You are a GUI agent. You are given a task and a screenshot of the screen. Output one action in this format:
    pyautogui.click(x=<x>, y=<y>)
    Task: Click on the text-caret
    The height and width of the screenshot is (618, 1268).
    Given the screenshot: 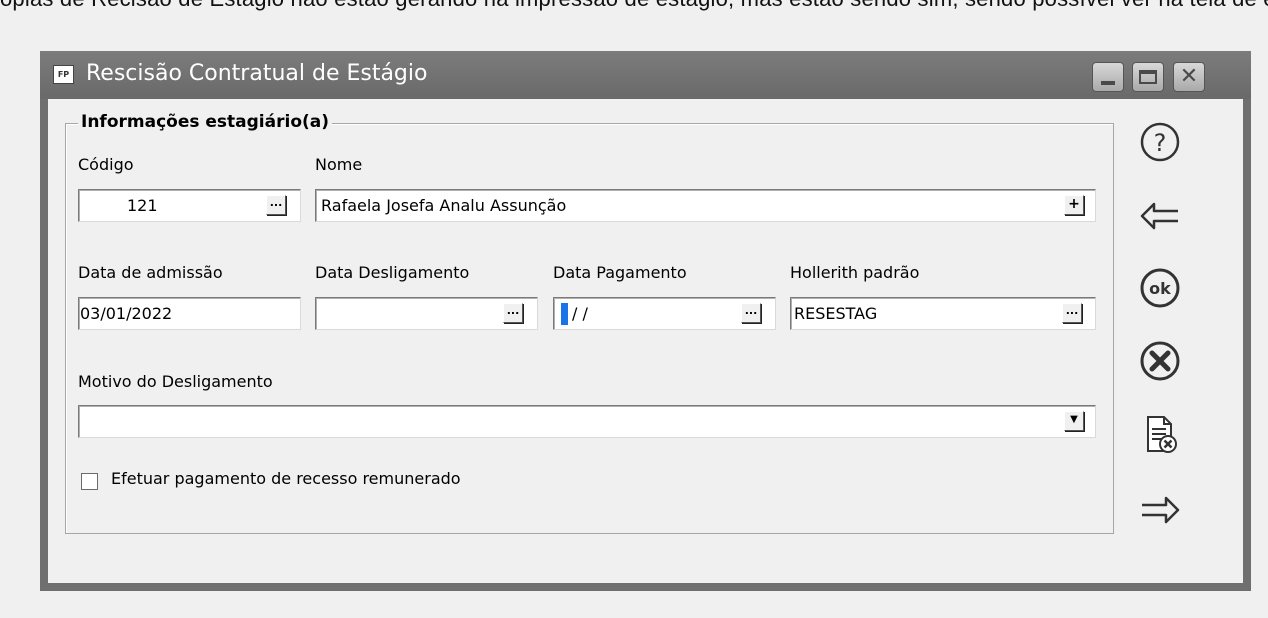 What is the action you would take?
    pyautogui.click(x=564, y=314)
    